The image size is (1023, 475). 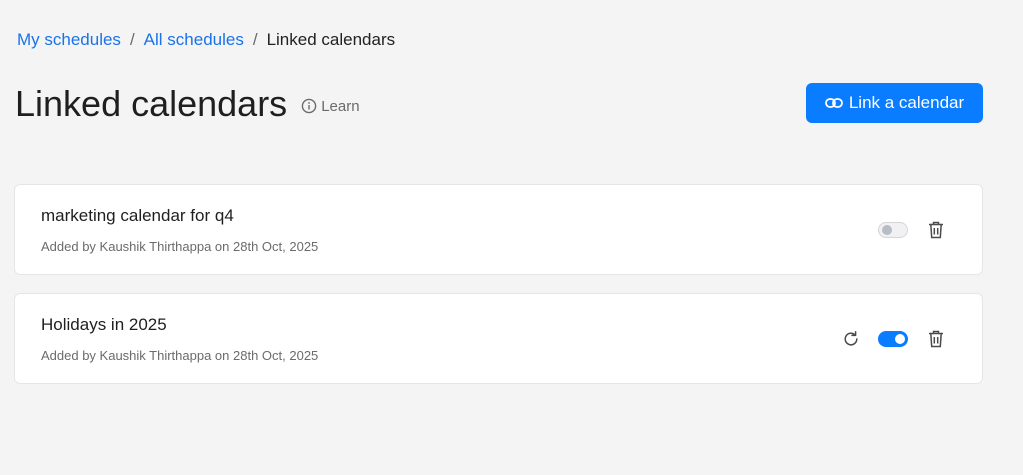 I want to click on calendar-name: marketing calendar for q4, so click(x=137, y=215).